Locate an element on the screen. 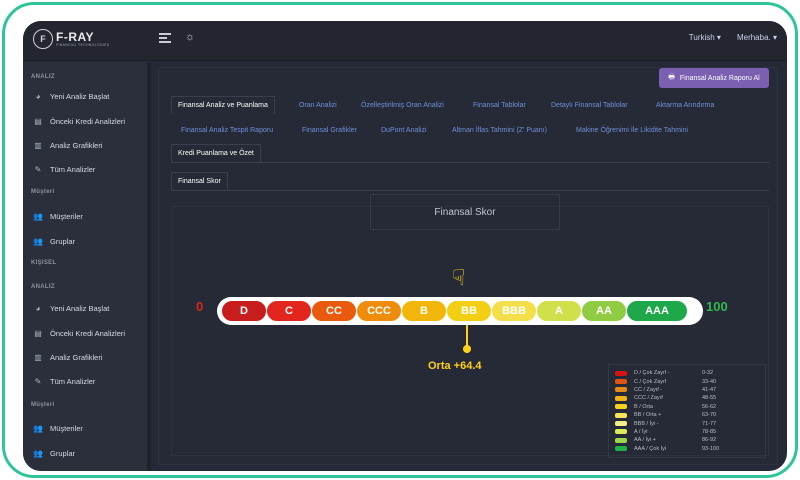  scale-min-label: 0 is located at coordinates (200, 306).